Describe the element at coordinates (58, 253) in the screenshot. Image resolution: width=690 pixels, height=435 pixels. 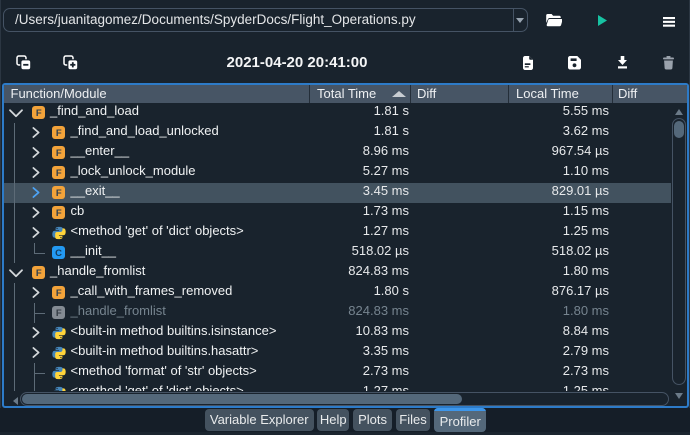
I see `svg-text: C` at that location.